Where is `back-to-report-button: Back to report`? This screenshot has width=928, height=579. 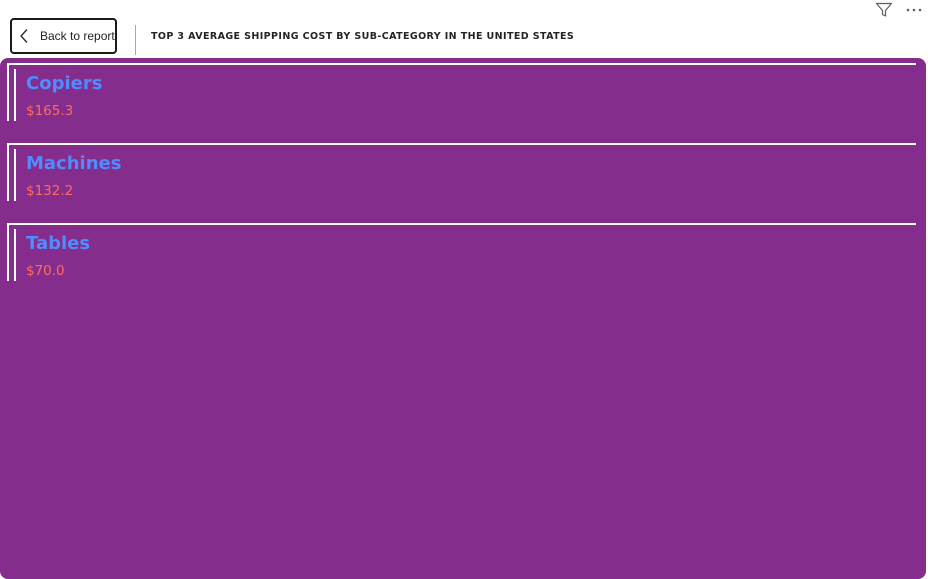
back-to-report-button: Back to report is located at coordinates (63, 36).